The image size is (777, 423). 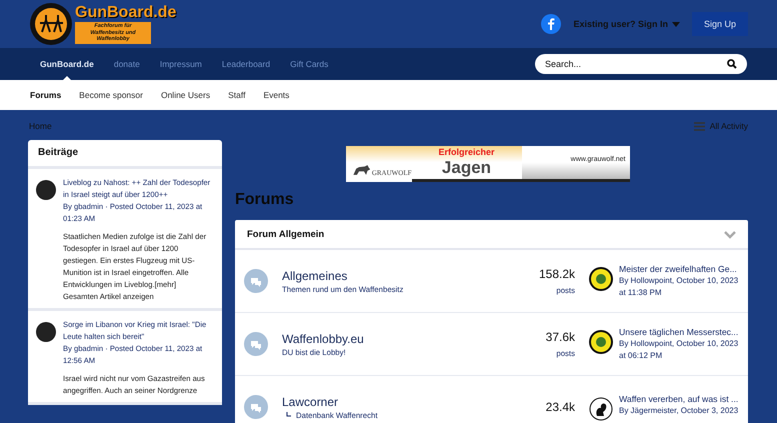 I want to click on page-title: Forums, so click(x=265, y=200).